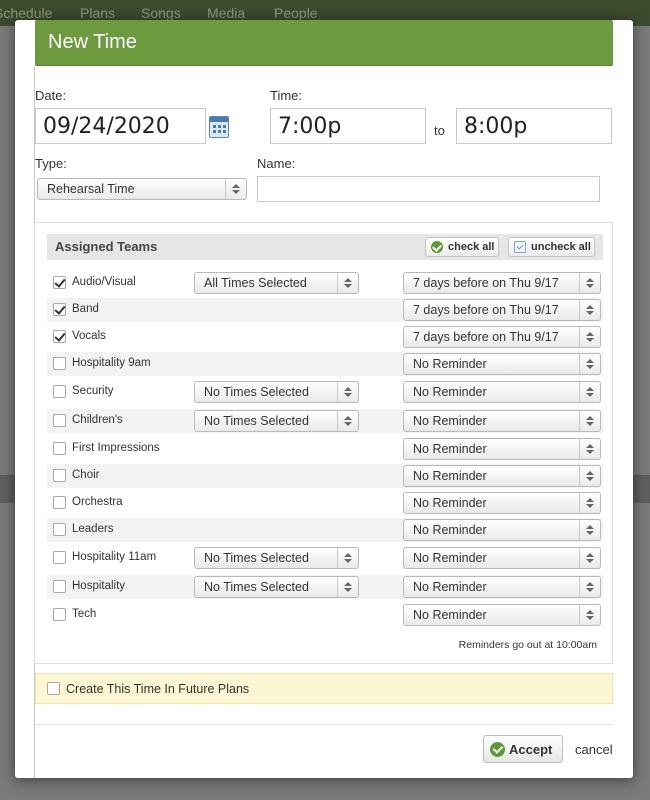 This screenshot has width=650, height=800. What do you see at coordinates (594, 749) in the screenshot?
I see `cancel-link: cancel` at bounding box center [594, 749].